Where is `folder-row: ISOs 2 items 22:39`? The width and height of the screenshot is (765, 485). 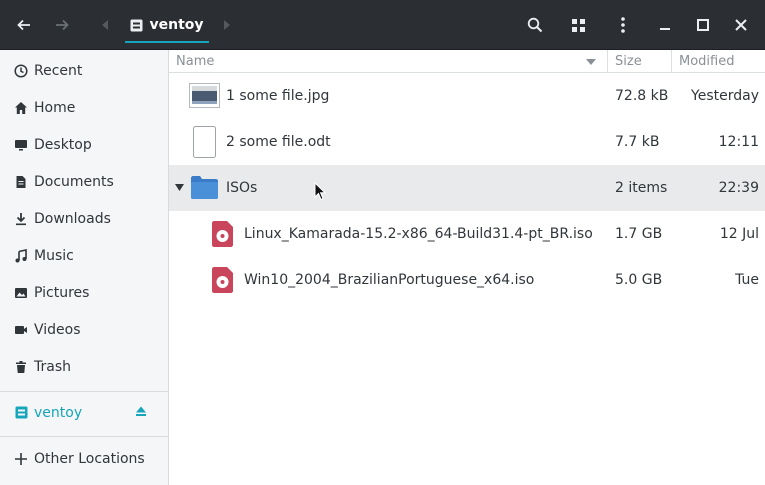
folder-row: ISOs 2 items 22:39 is located at coordinates (467, 188).